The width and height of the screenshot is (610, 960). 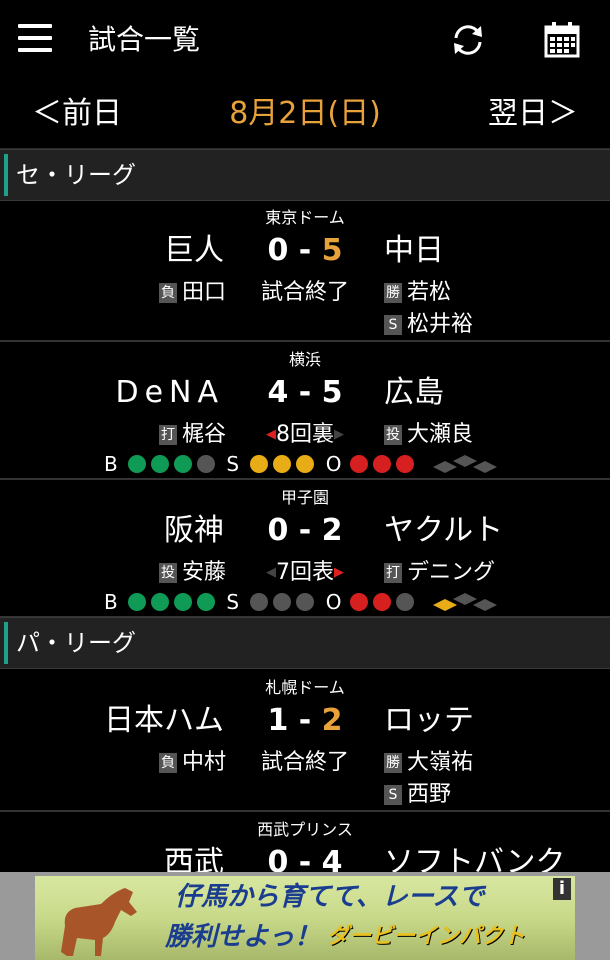 I want to click on refresh-icon, so click(x=468, y=40).